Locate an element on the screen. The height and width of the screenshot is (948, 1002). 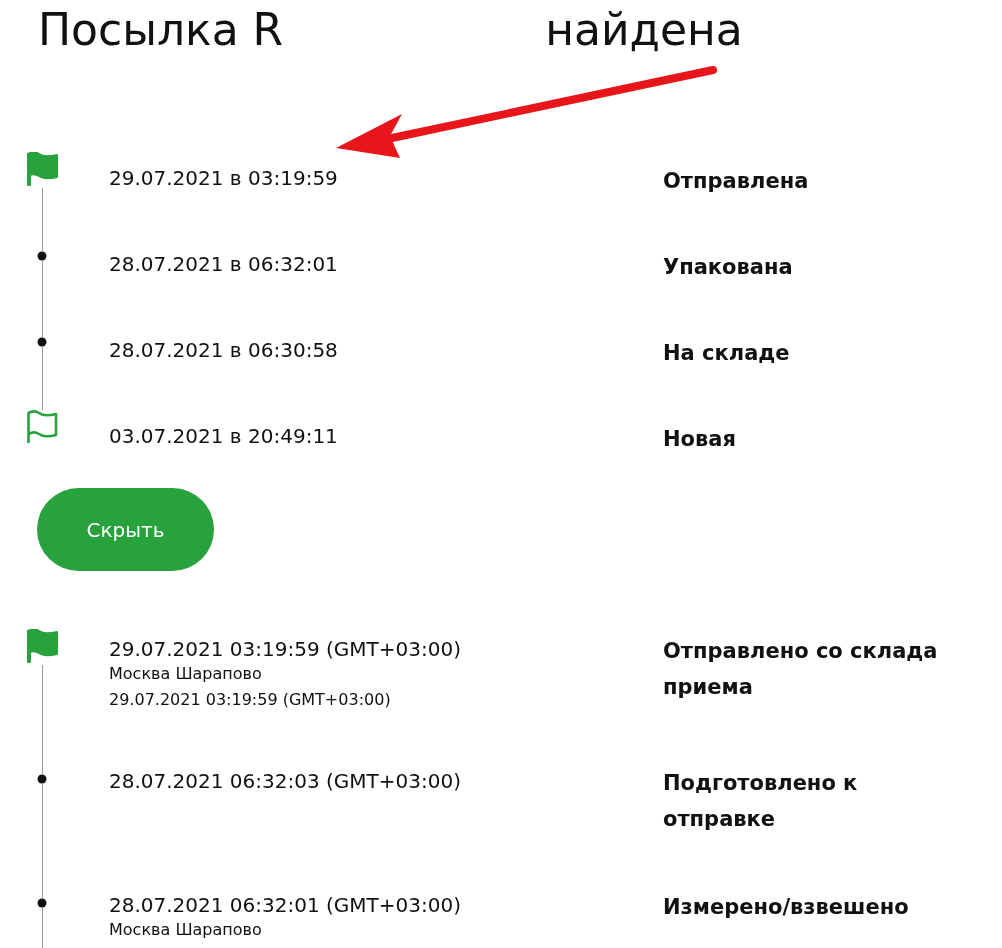
event-status: На складе is located at coordinates (726, 353).